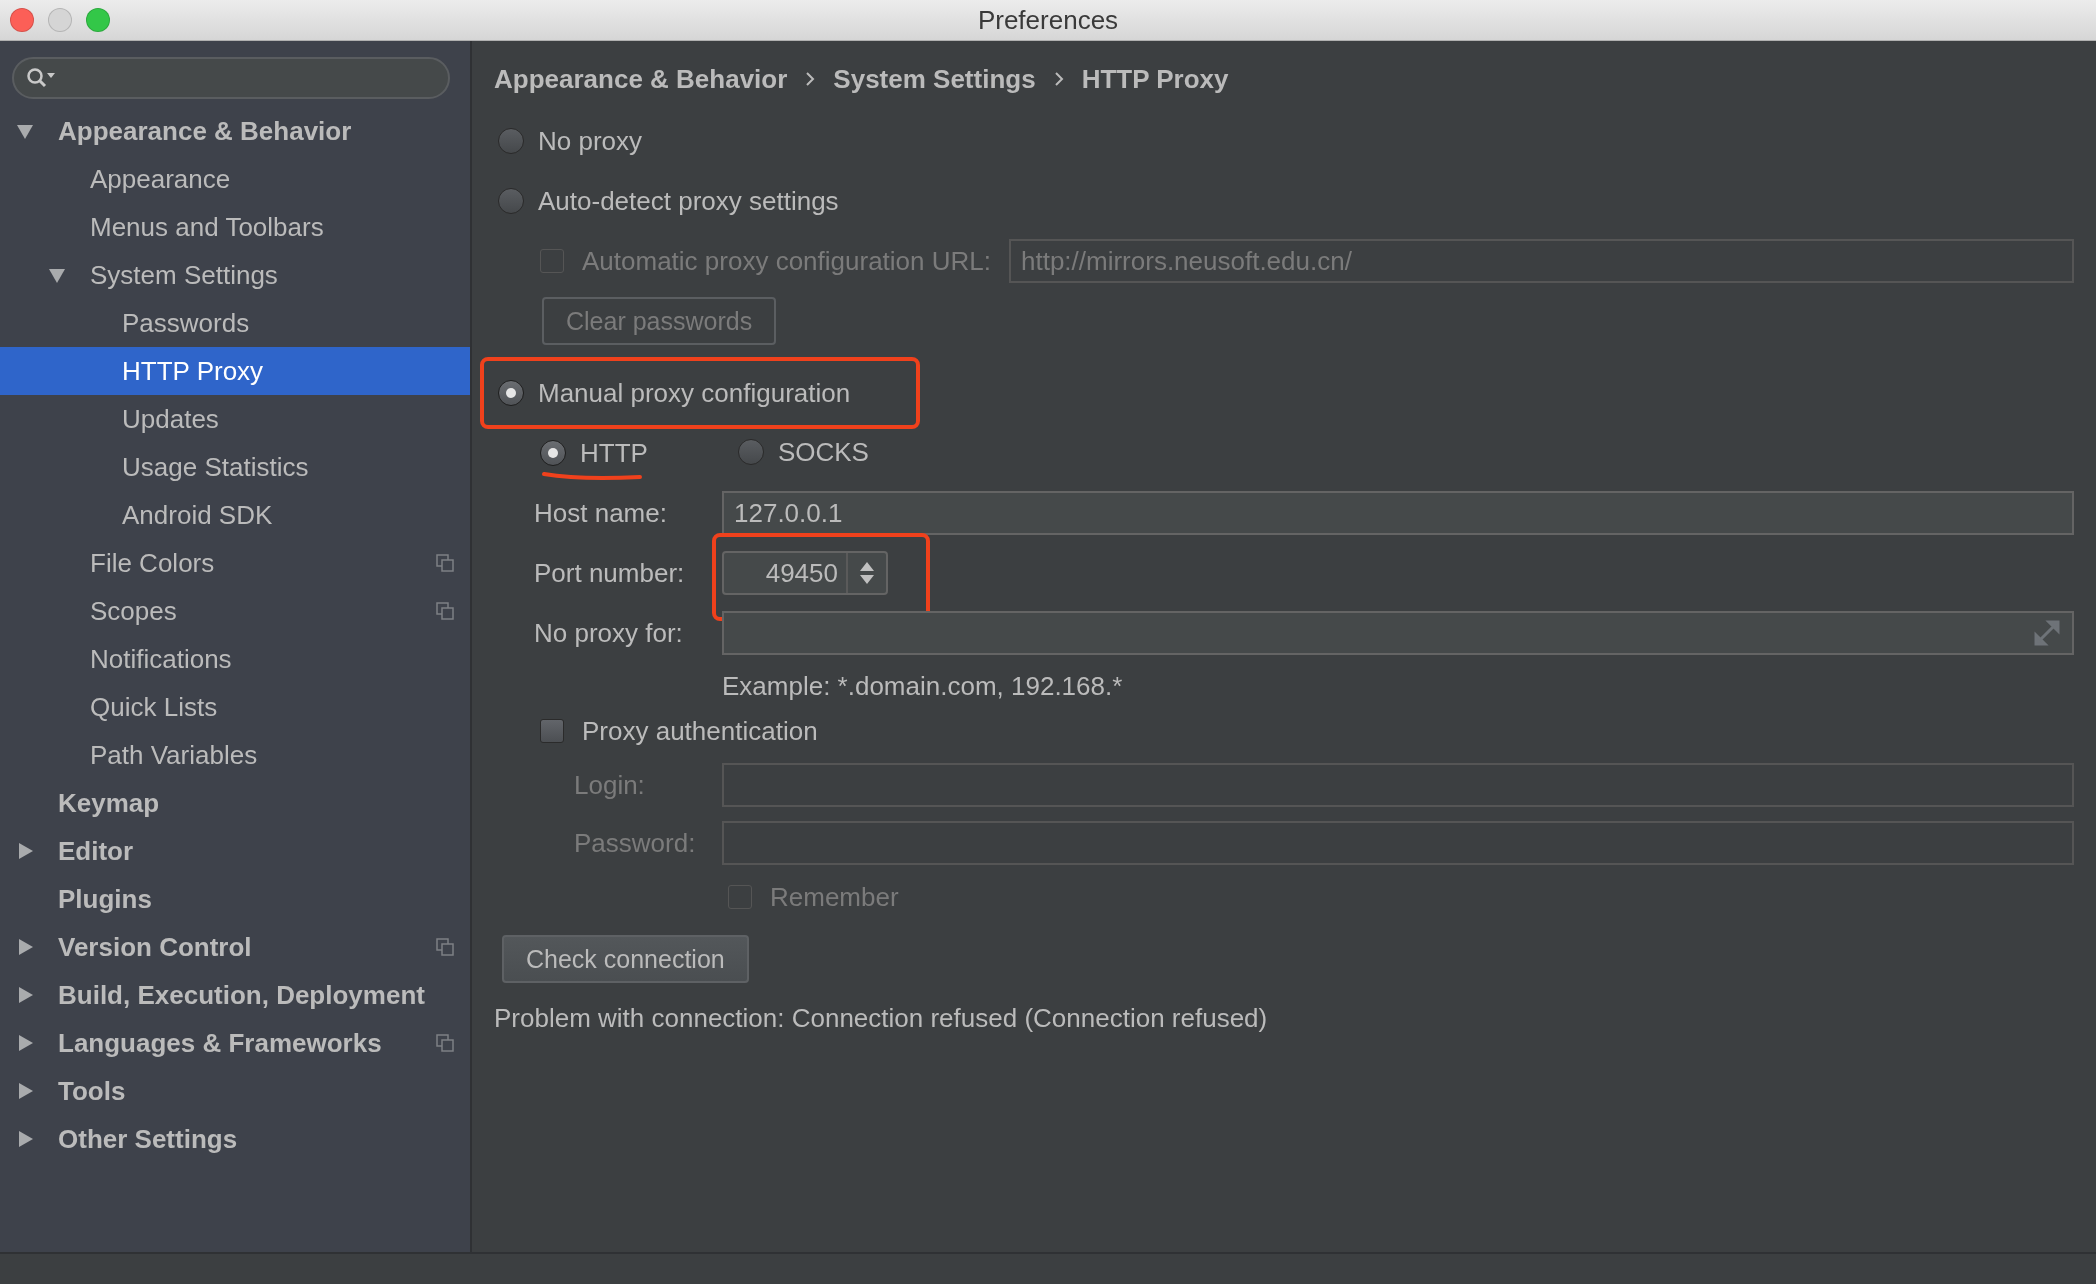 The width and height of the screenshot is (2096, 1284). Describe the element at coordinates (231, 78) in the screenshot. I see `search-field` at that location.